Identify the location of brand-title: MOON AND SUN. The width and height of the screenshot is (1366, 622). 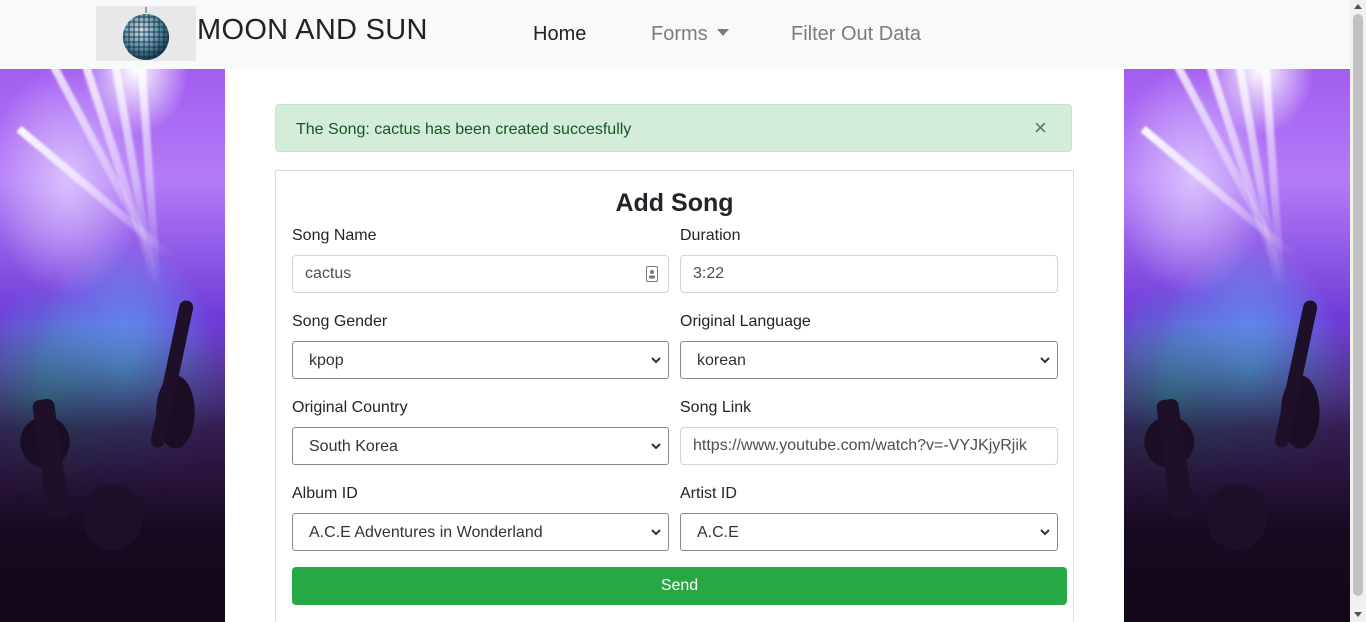
(312, 30).